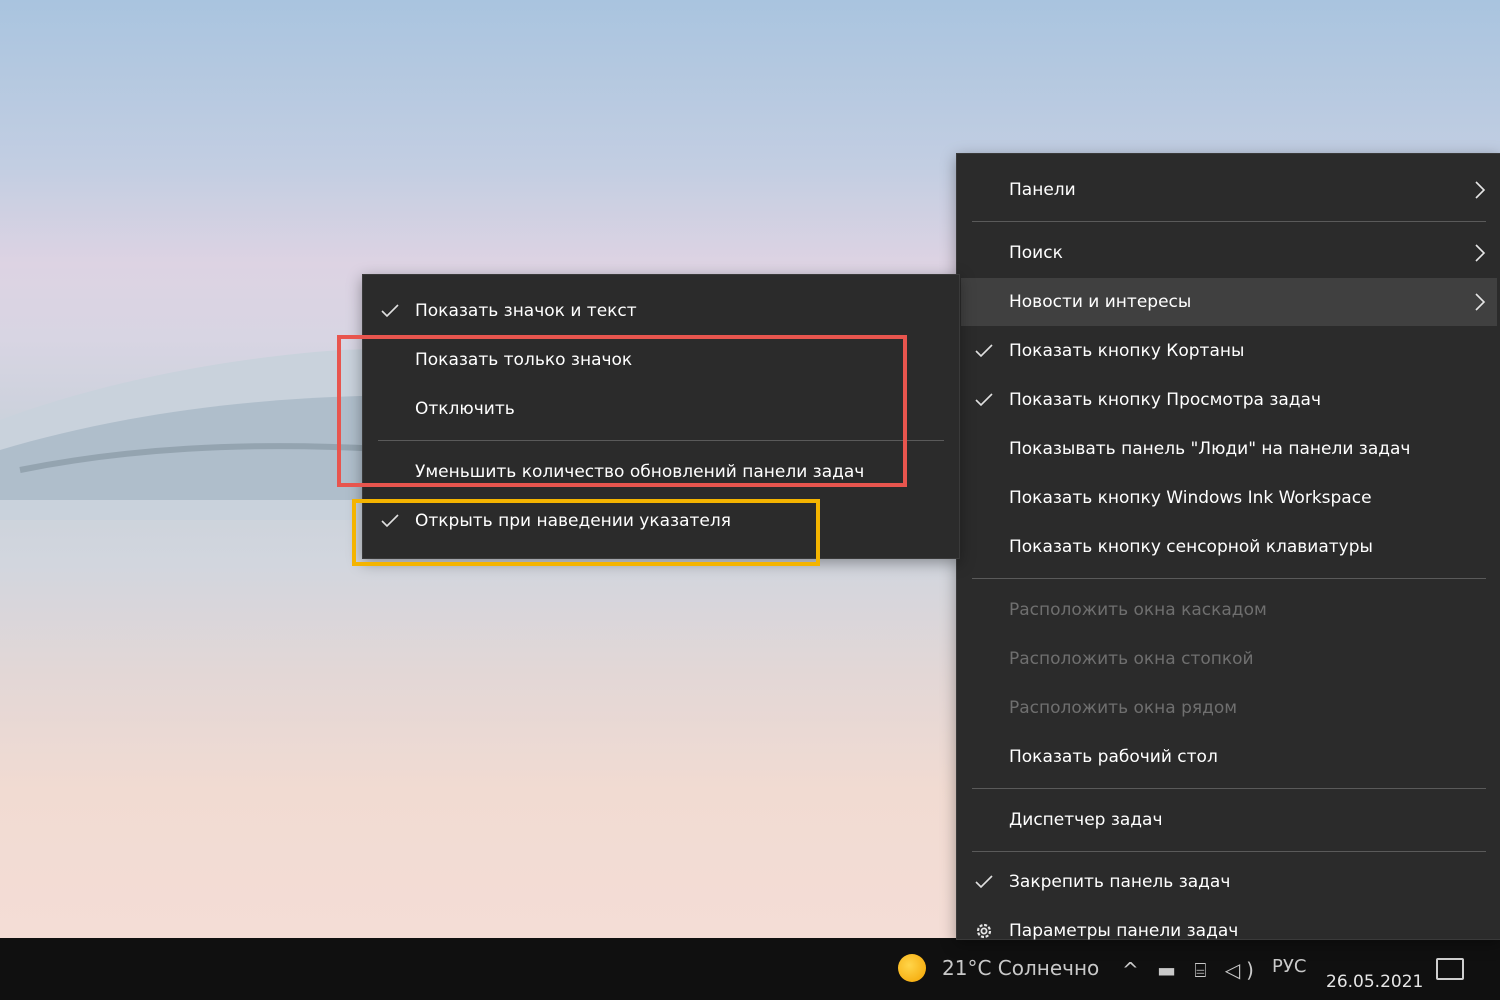  Describe the element at coordinates (1450, 969) in the screenshot. I see `notification-icon` at that location.